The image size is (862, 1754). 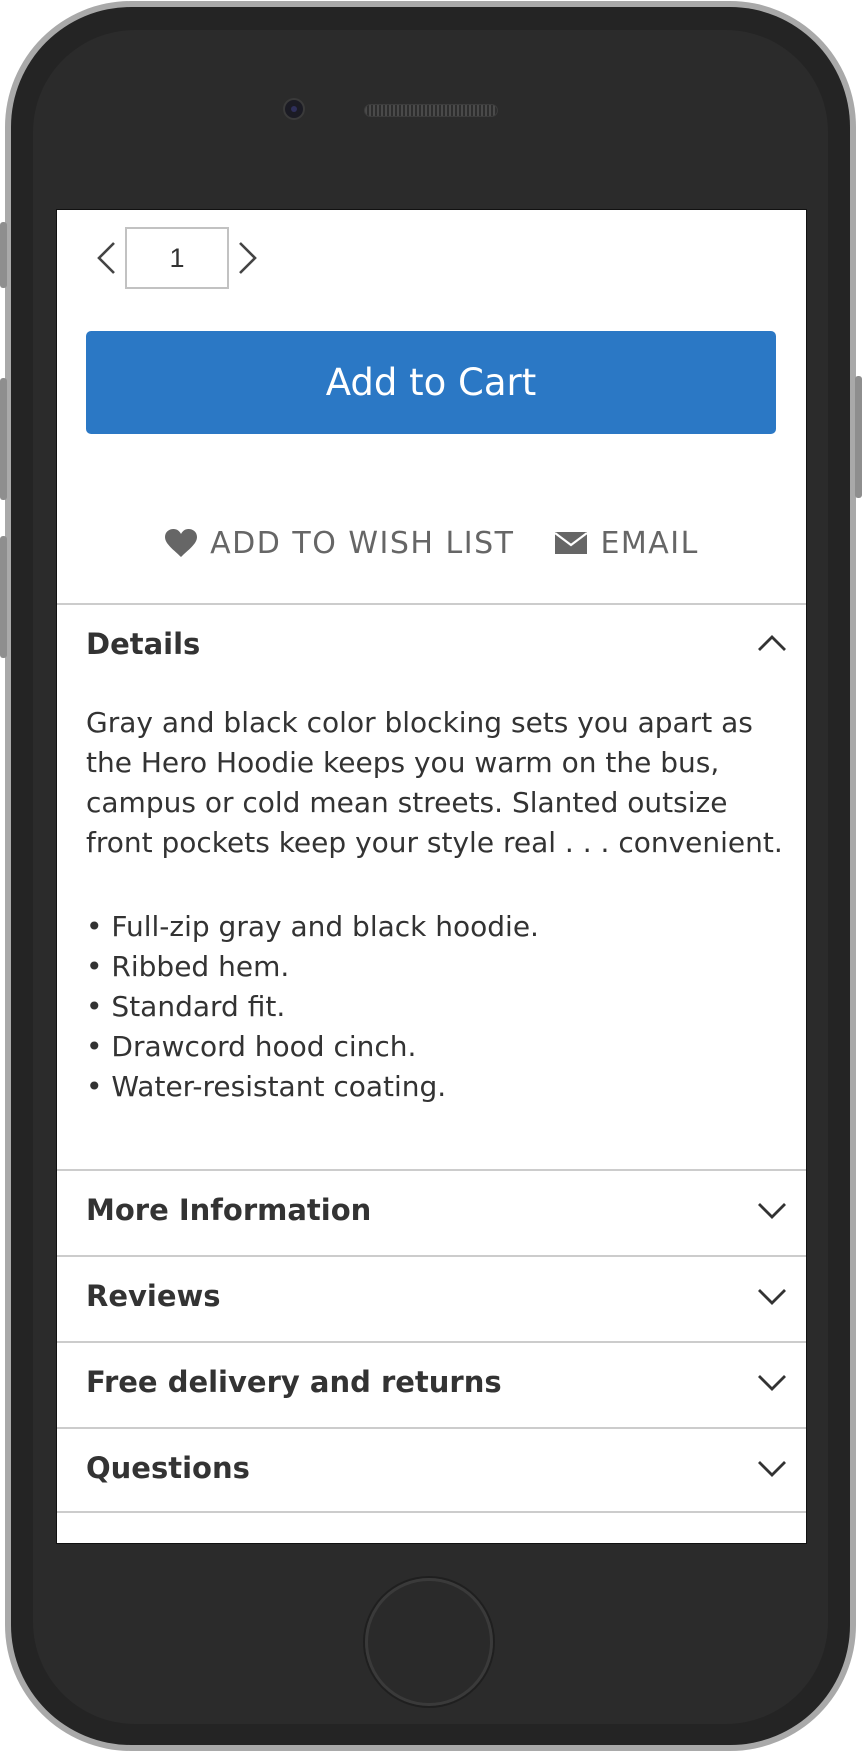 What do you see at coordinates (251, 1046) in the screenshot?
I see `feature-item: • Drawcord hood cinch.` at bounding box center [251, 1046].